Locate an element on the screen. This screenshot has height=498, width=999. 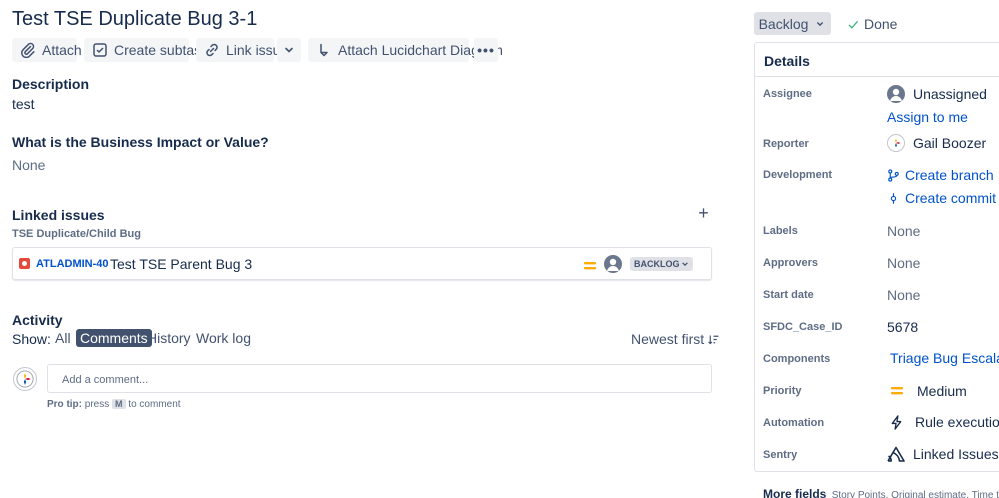
link-issue-button: Link issue is located at coordinates (242, 50).